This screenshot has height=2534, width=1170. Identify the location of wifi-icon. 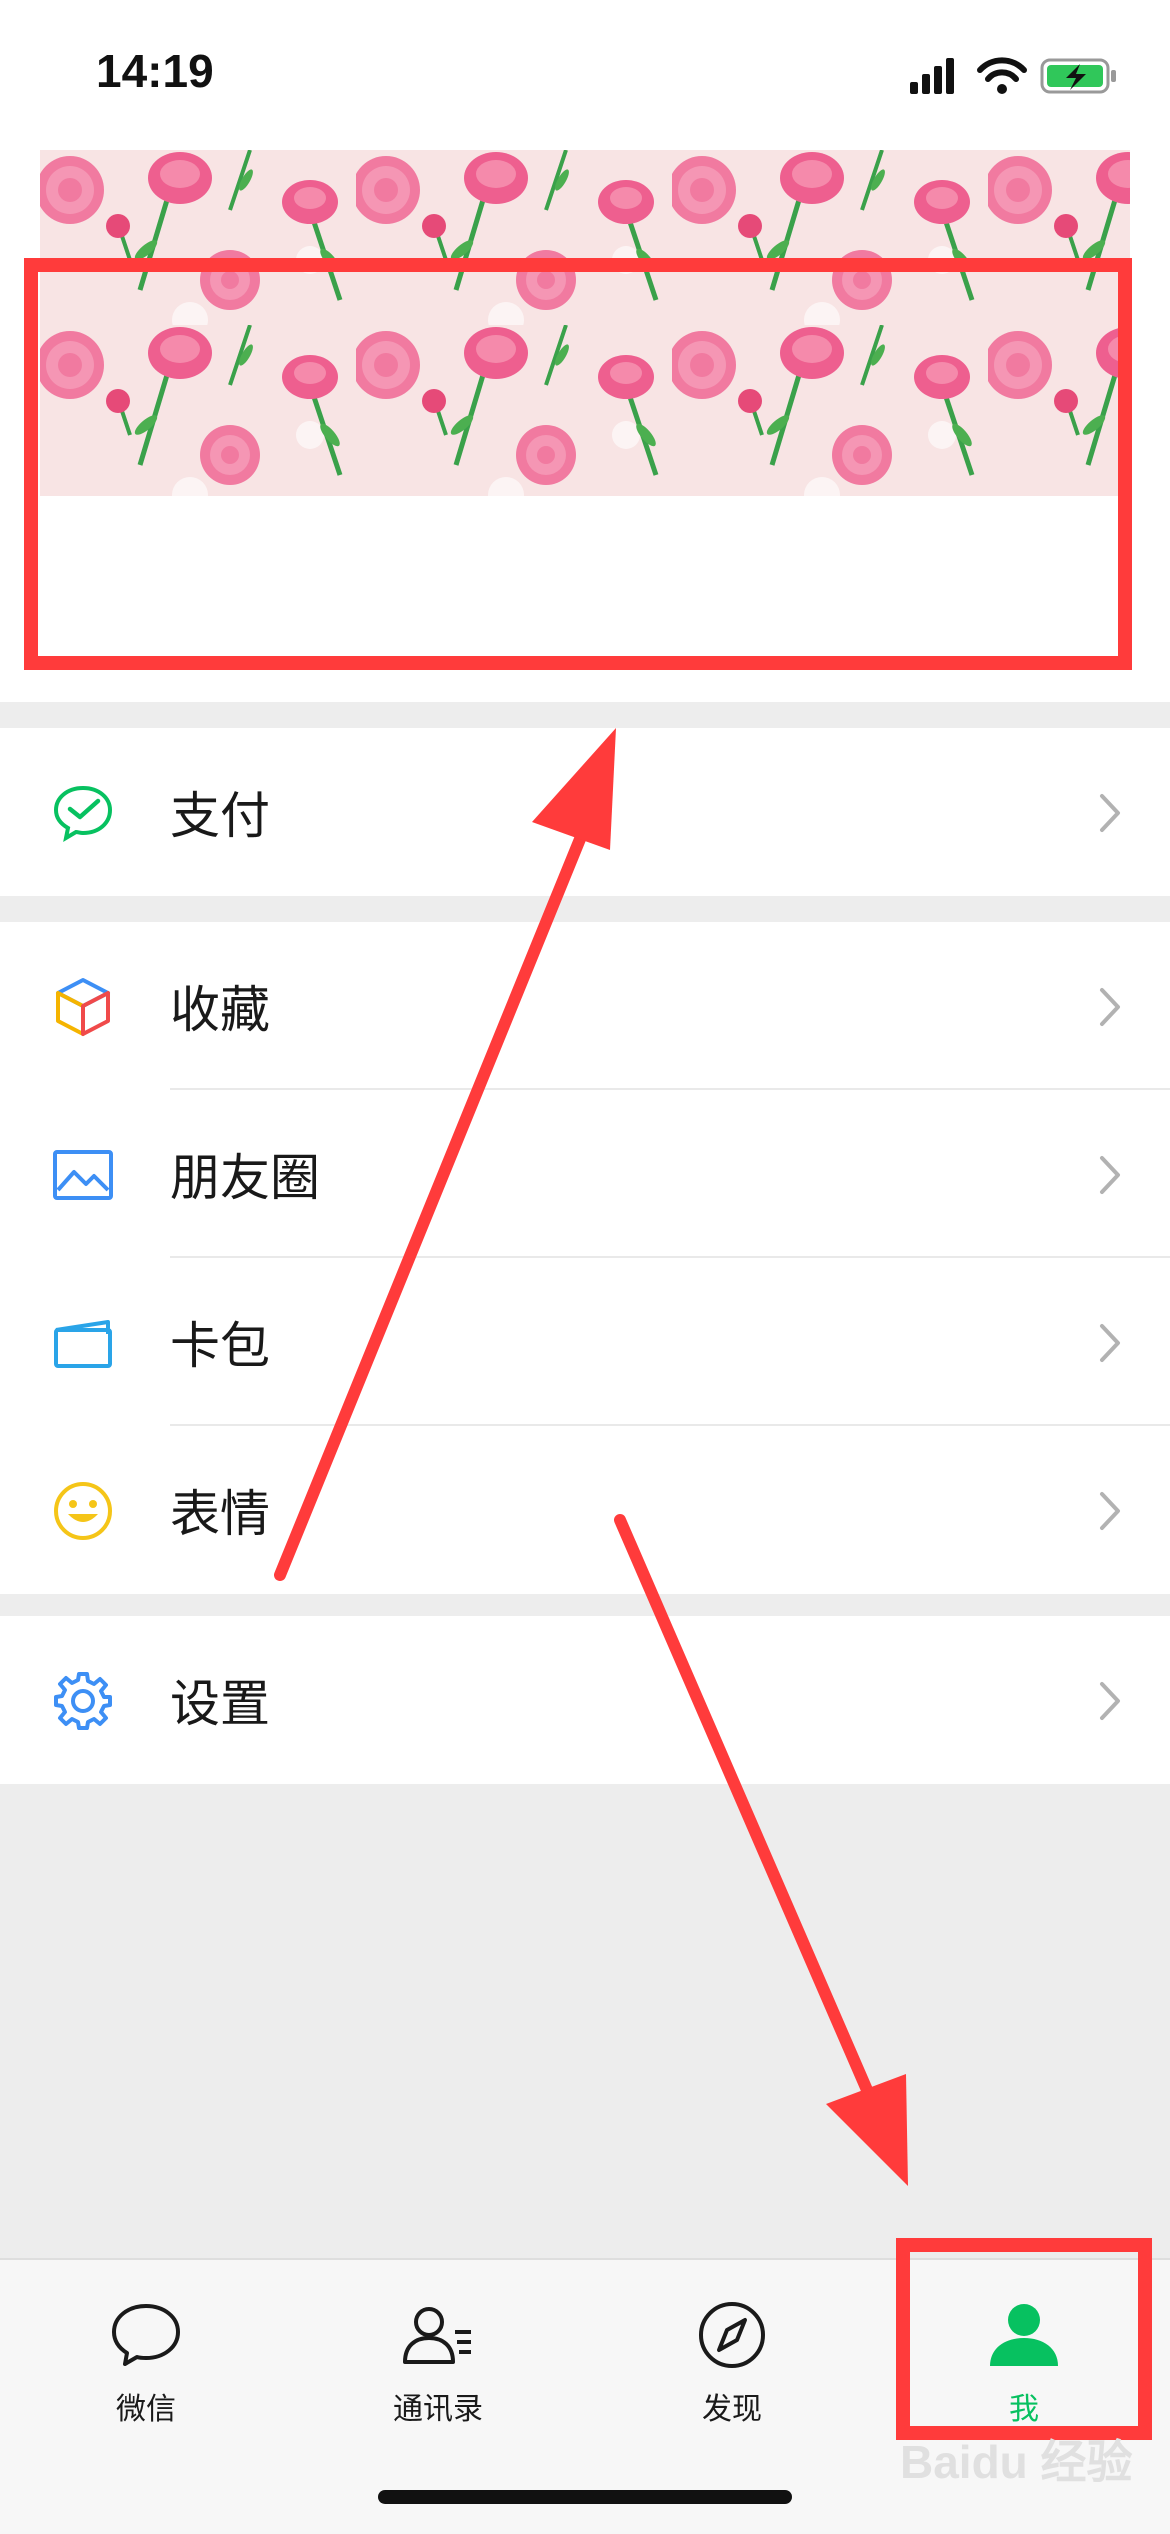
(1002, 75).